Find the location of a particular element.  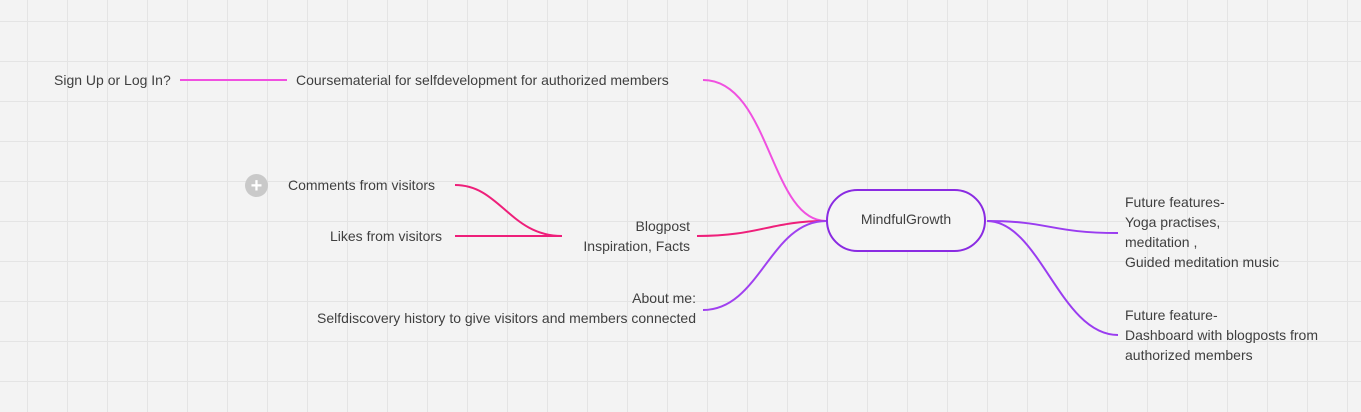

connector-central-coursematerial is located at coordinates (764, 150).